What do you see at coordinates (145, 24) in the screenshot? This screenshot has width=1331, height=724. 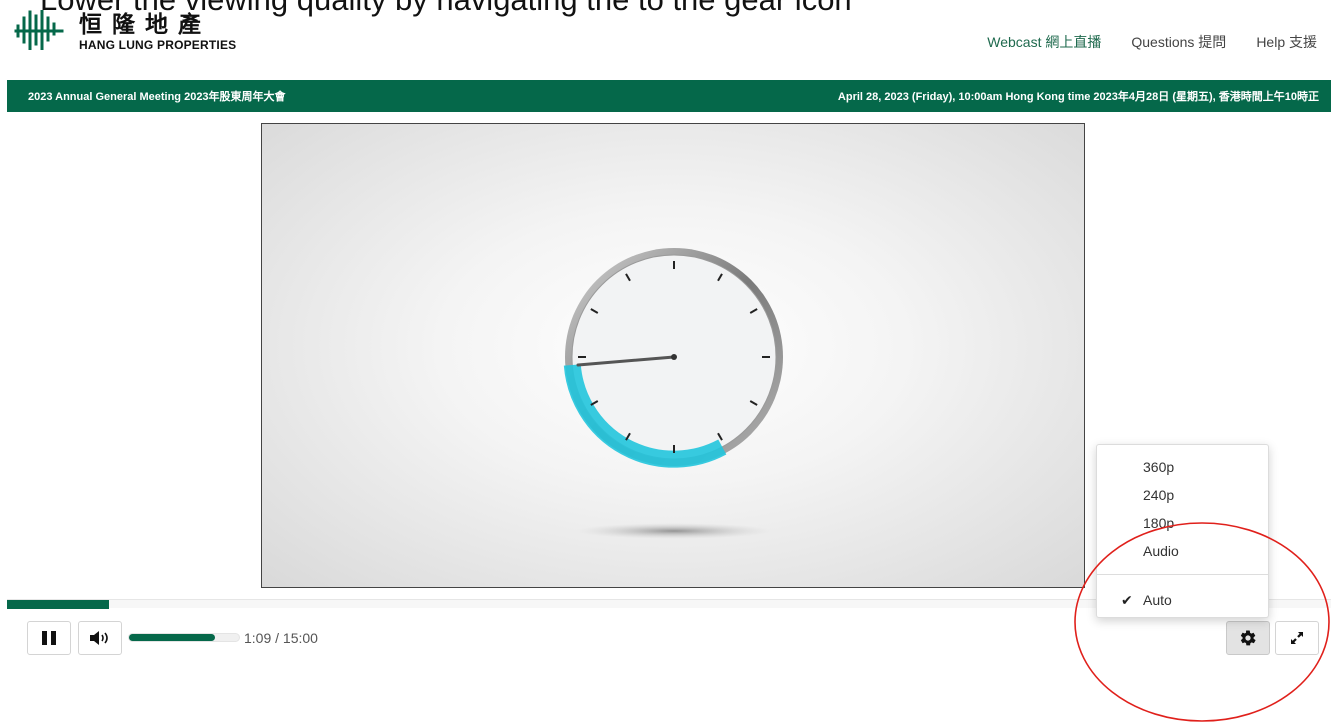 I see `logo-chinese-name: 恒隆地產` at bounding box center [145, 24].